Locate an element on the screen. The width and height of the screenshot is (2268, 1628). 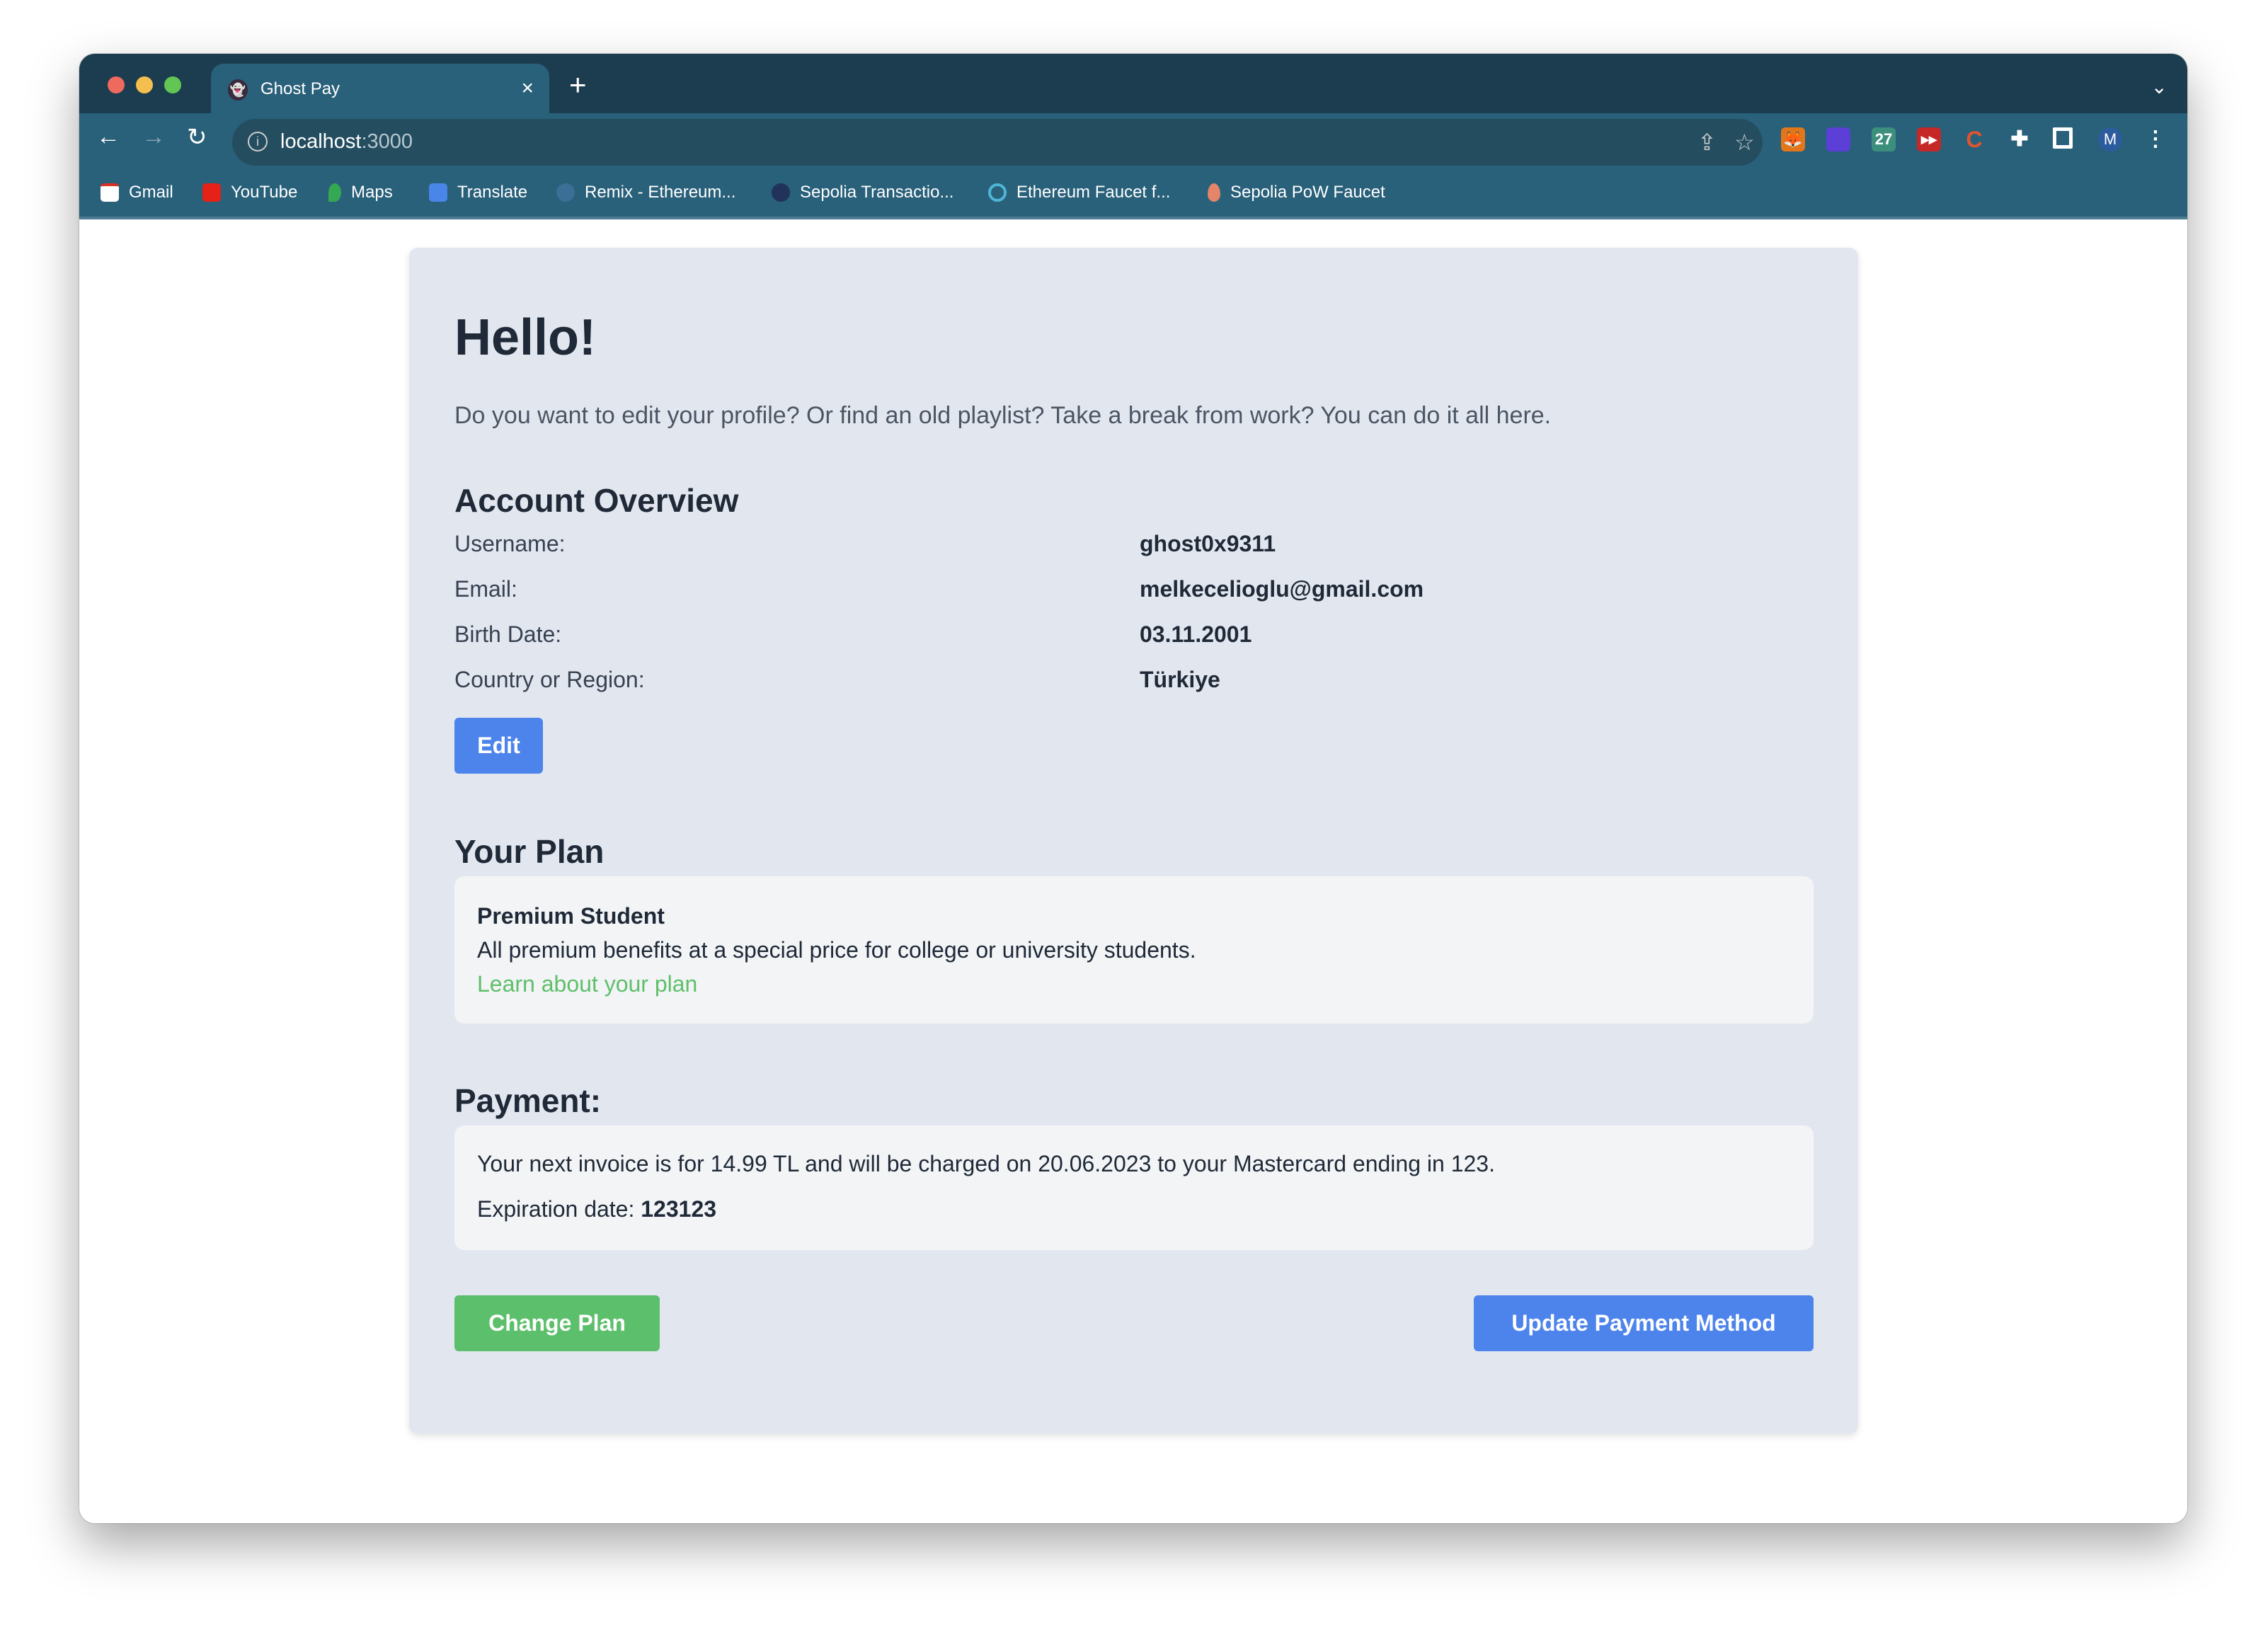
tab-search-chevron-icon: ⌄ is located at coordinates (2159, 86).